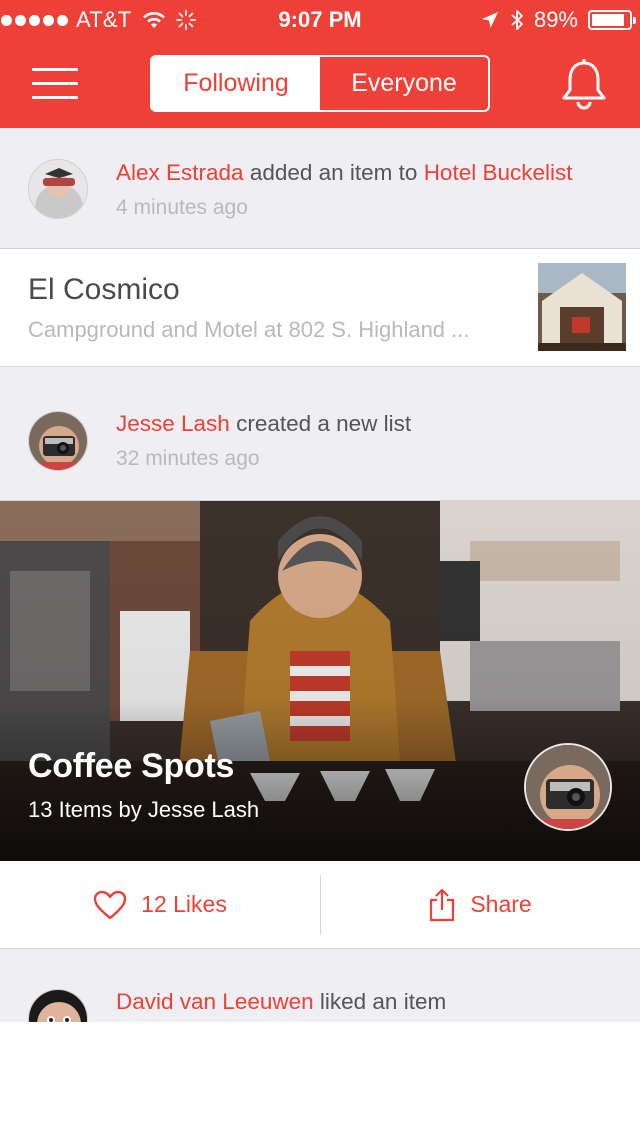 The image size is (640, 1136). What do you see at coordinates (56, 84) in the screenshot?
I see `menu-button` at bounding box center [56, 84].